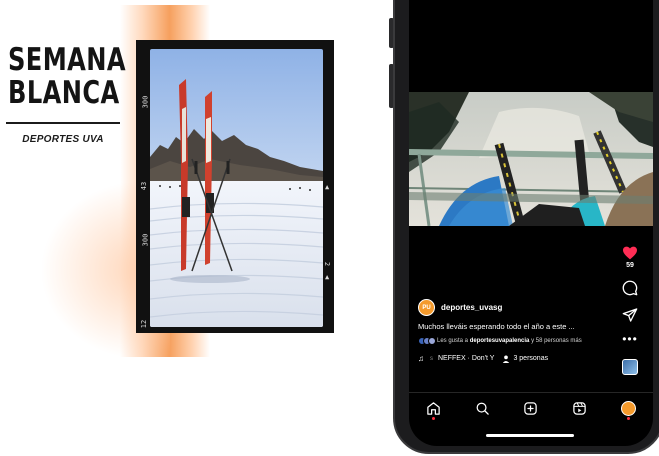 This screenshot has width=659, height=456. Describe the element at coordinates (531, 159) in the screenshot. I see `reel-video` at that location.